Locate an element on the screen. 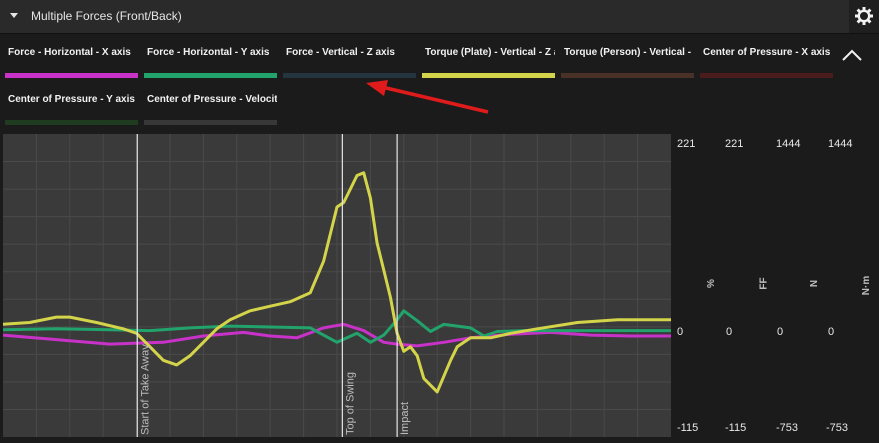 Image resolution: width=879 pixels, height=443 pixels. axis-min-nm: -753 is located at coordinates (837, 428).